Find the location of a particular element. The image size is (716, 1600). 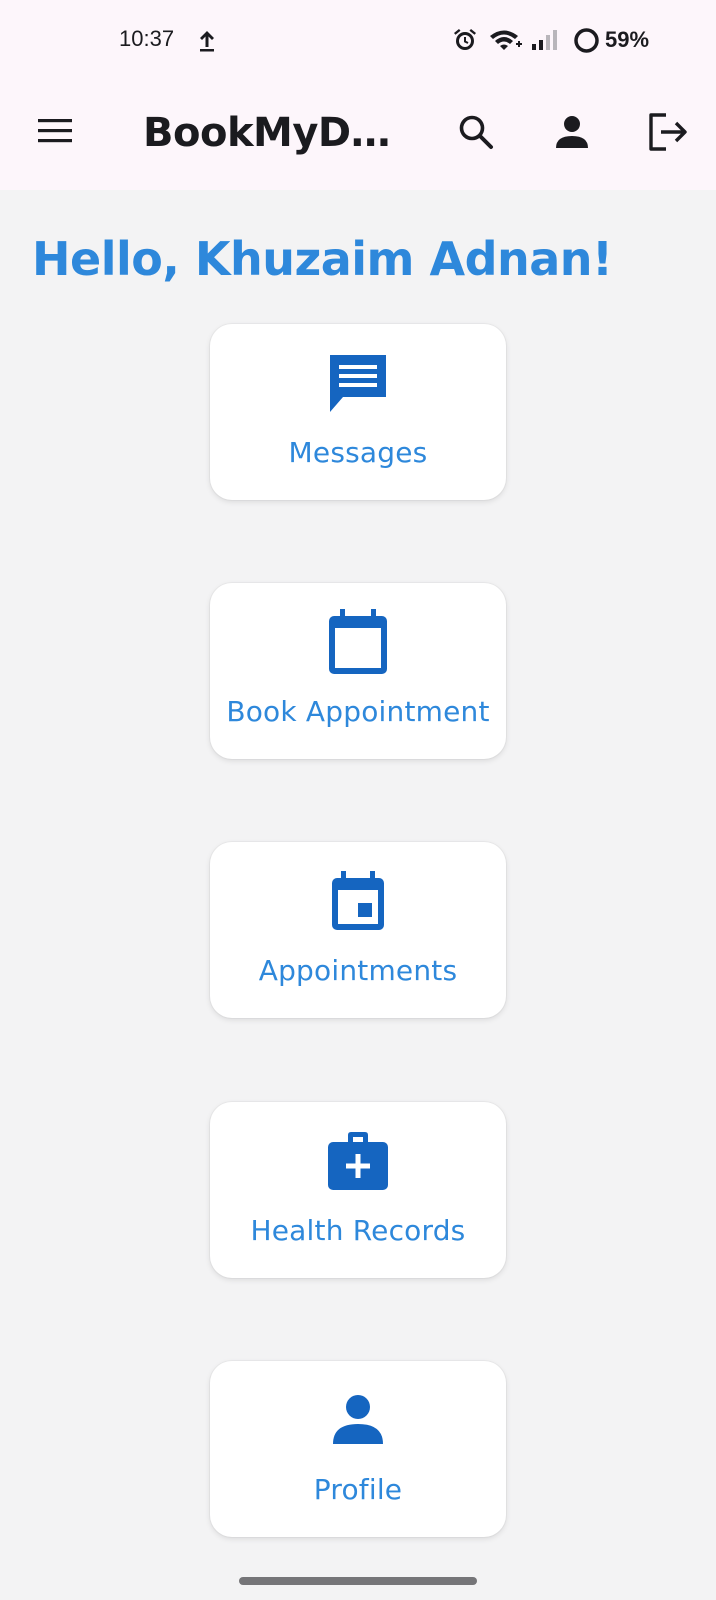

menu-button is located at coordinates (55, 131).